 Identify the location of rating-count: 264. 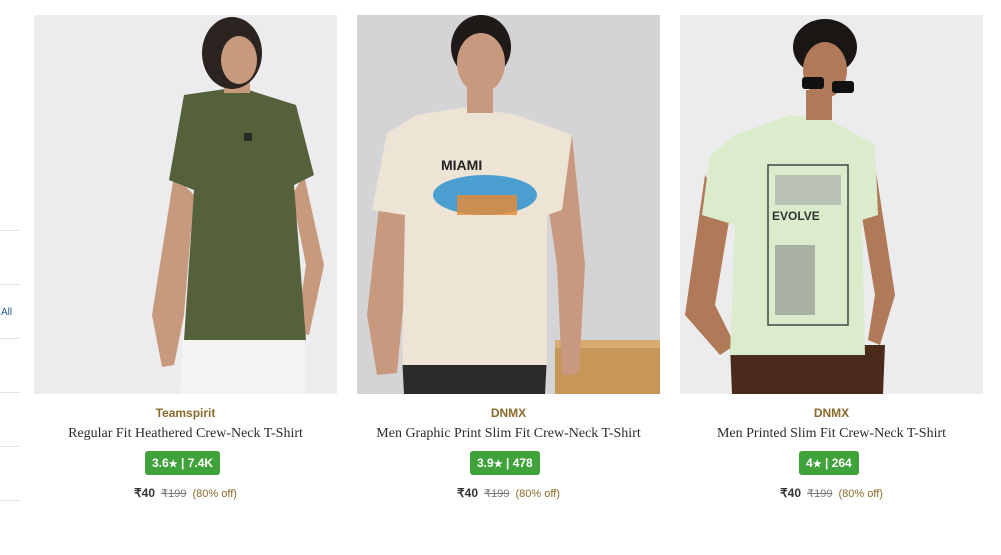
(841, 463).